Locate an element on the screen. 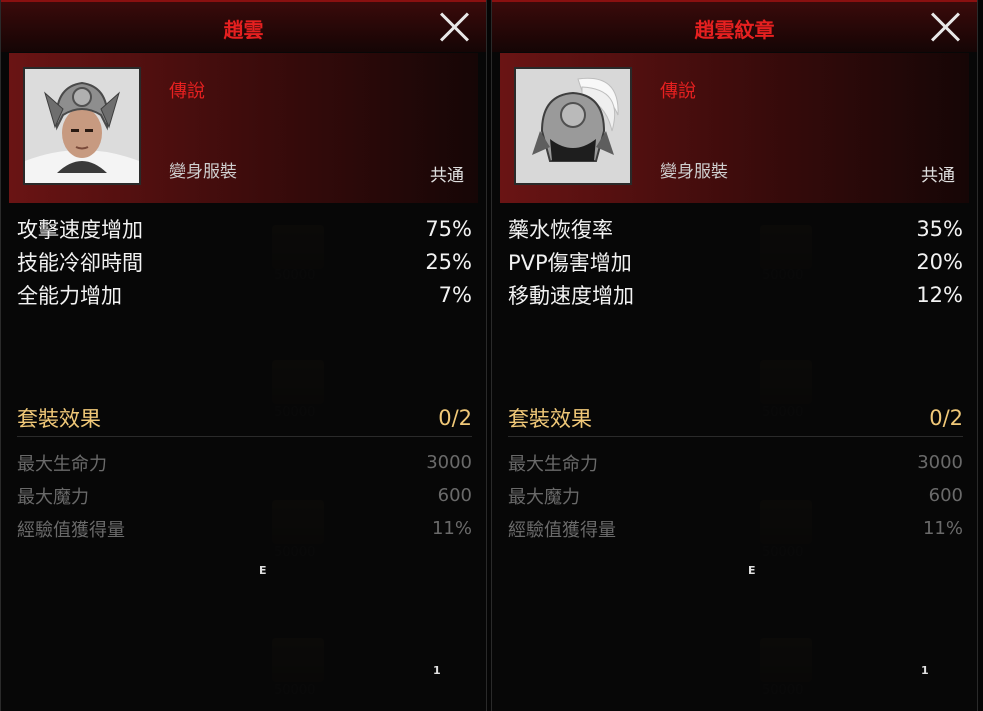  stat-row: PVP傷害增加 20% is located at coordinates (735, 261).